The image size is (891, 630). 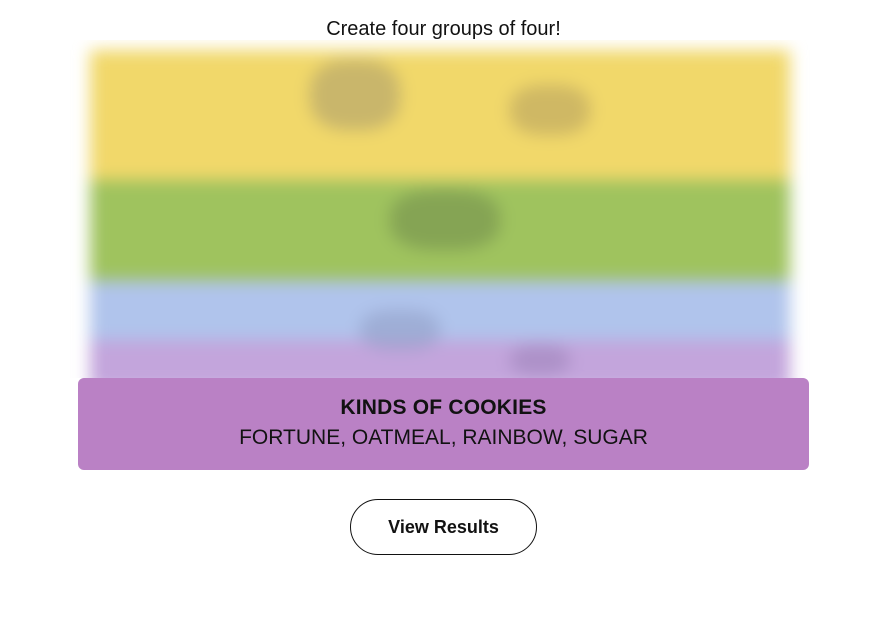 What do you see at coordinates (443, 407) in the screenshot?
I see `solved-group-category: KINDS OF COOKIES` at bounding box center [443, 407].